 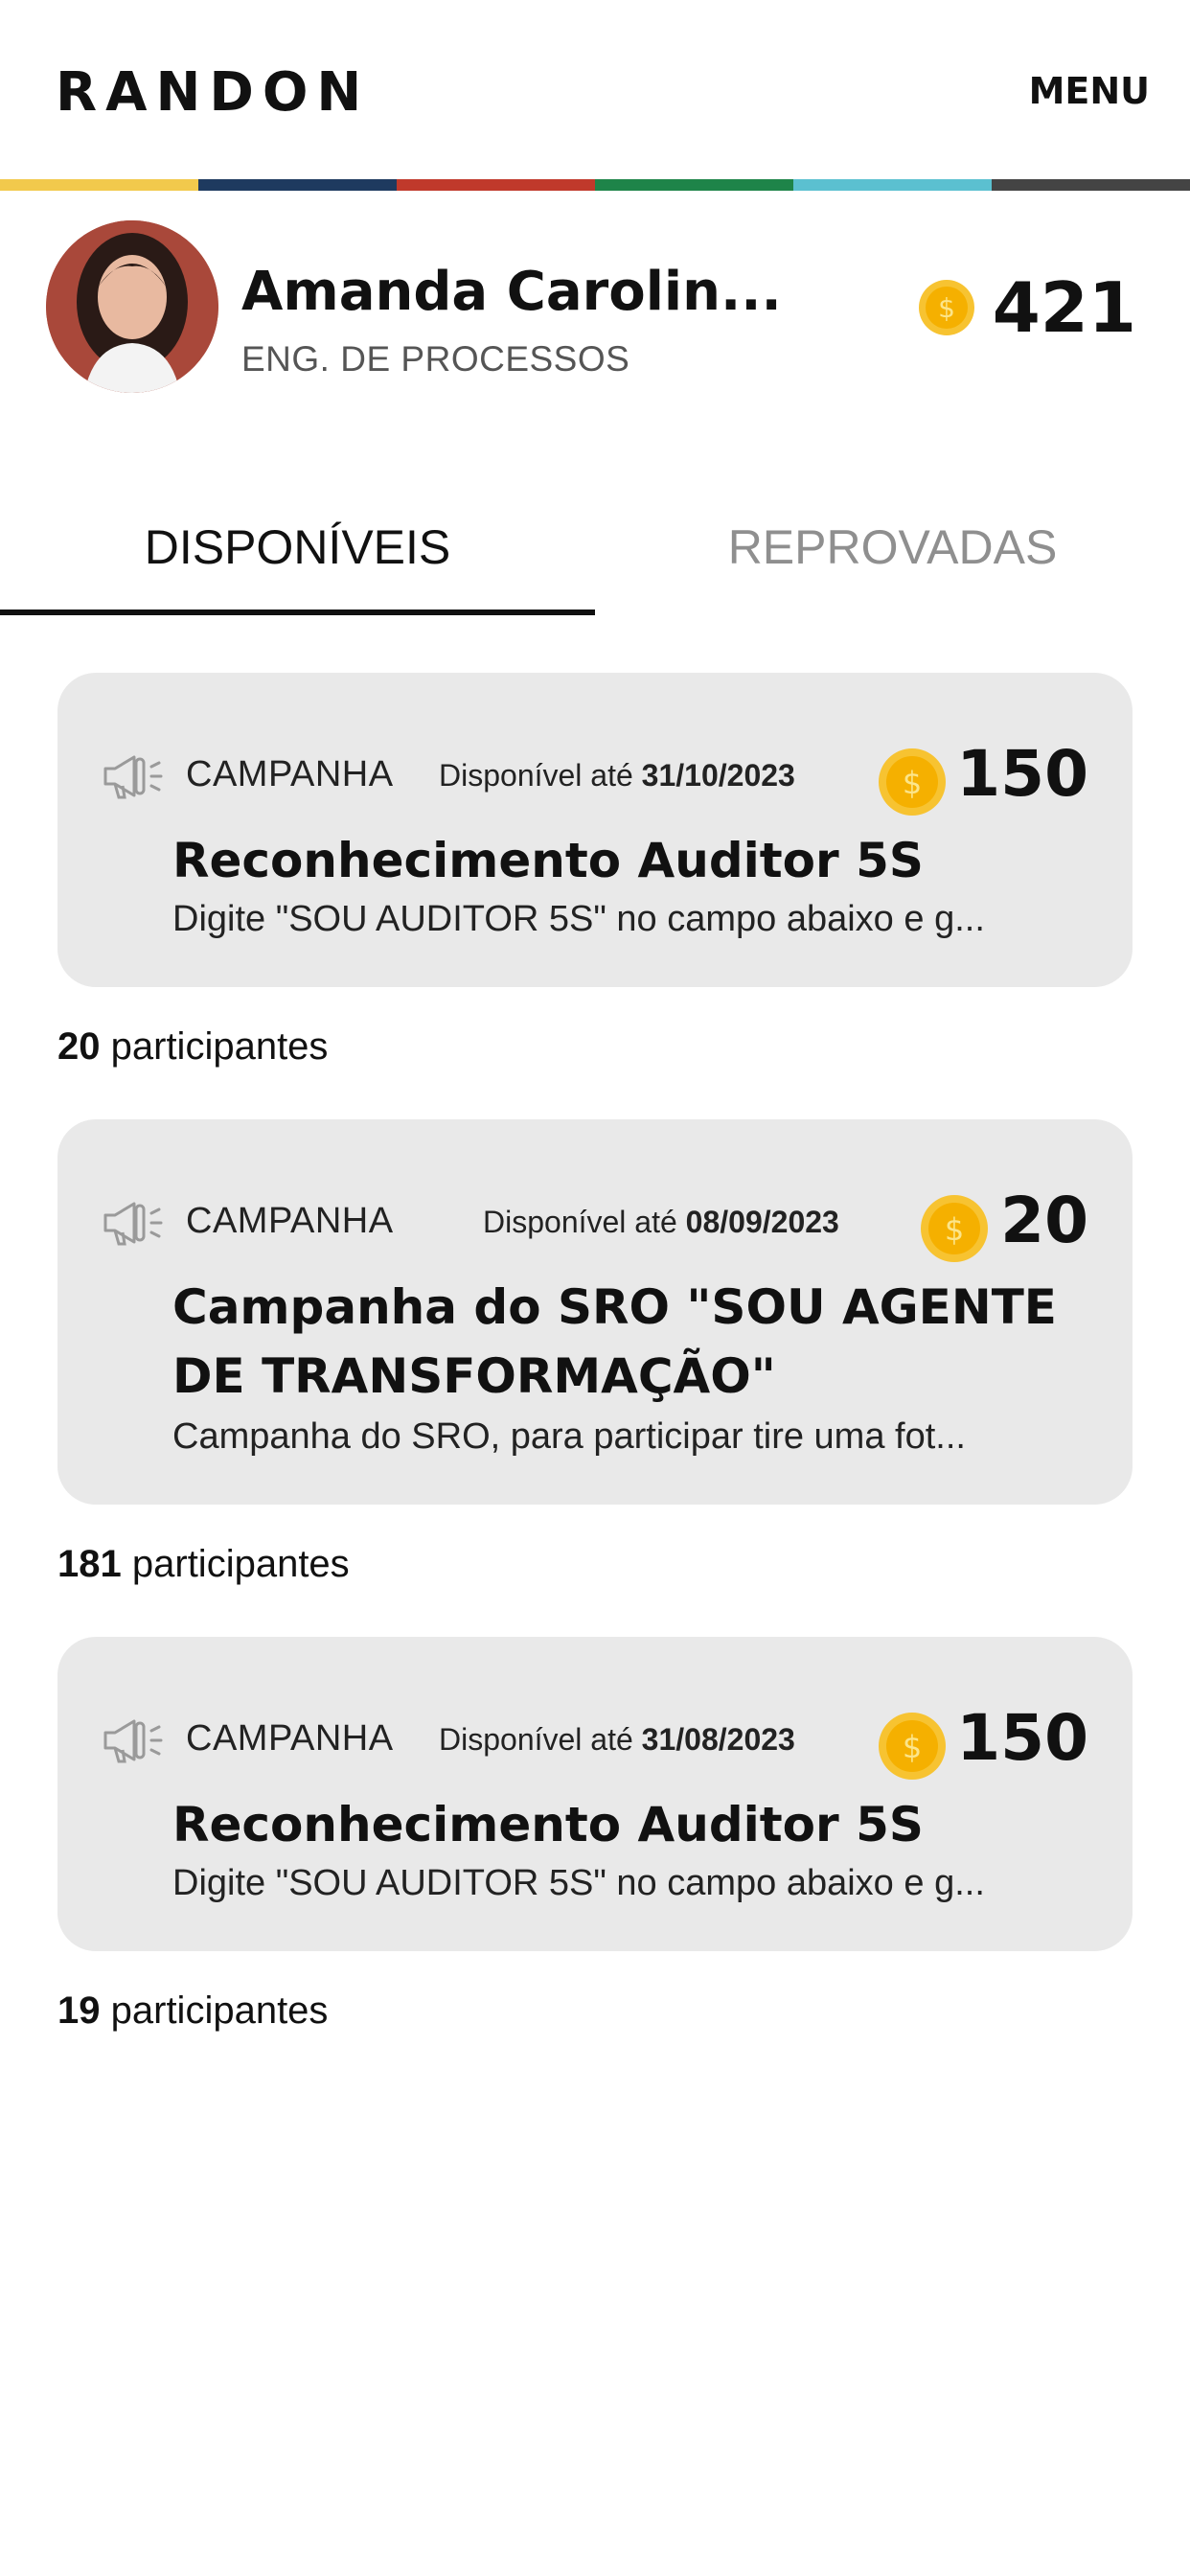 I want to click on card-header: CAMPANHA Disponível até 31/10/2023 $ 150, so click(x=595, y=772).